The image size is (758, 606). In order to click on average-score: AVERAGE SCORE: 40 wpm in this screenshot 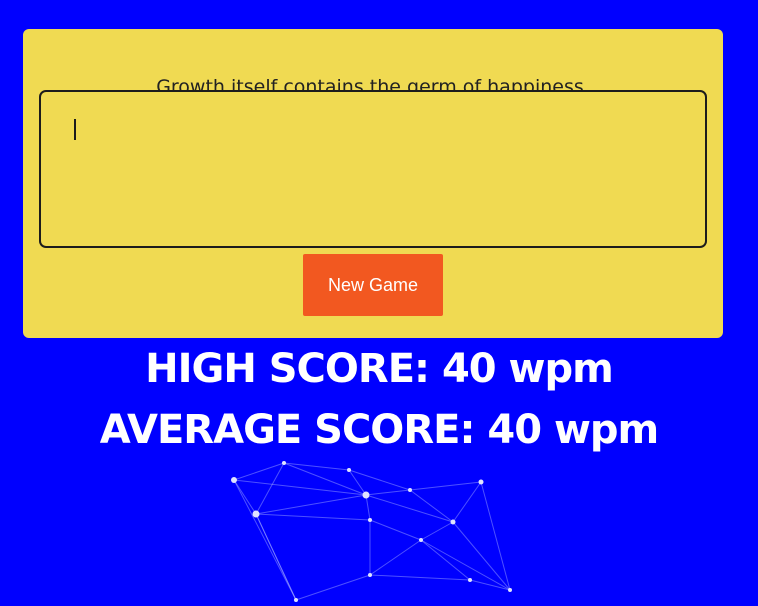, I will do `click(379, 430)`.